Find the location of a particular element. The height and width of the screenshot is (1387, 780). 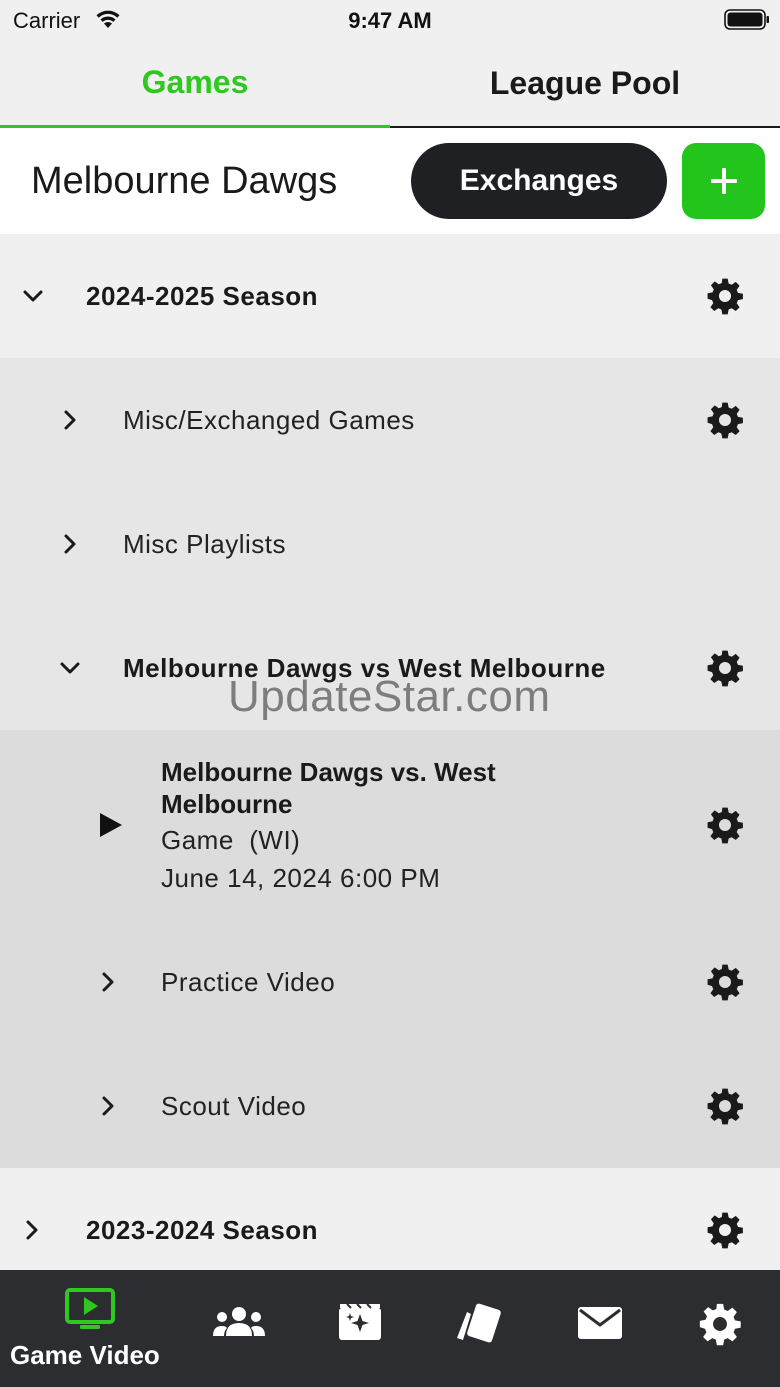

highlights-icon is located at coordinates (360, 1321).